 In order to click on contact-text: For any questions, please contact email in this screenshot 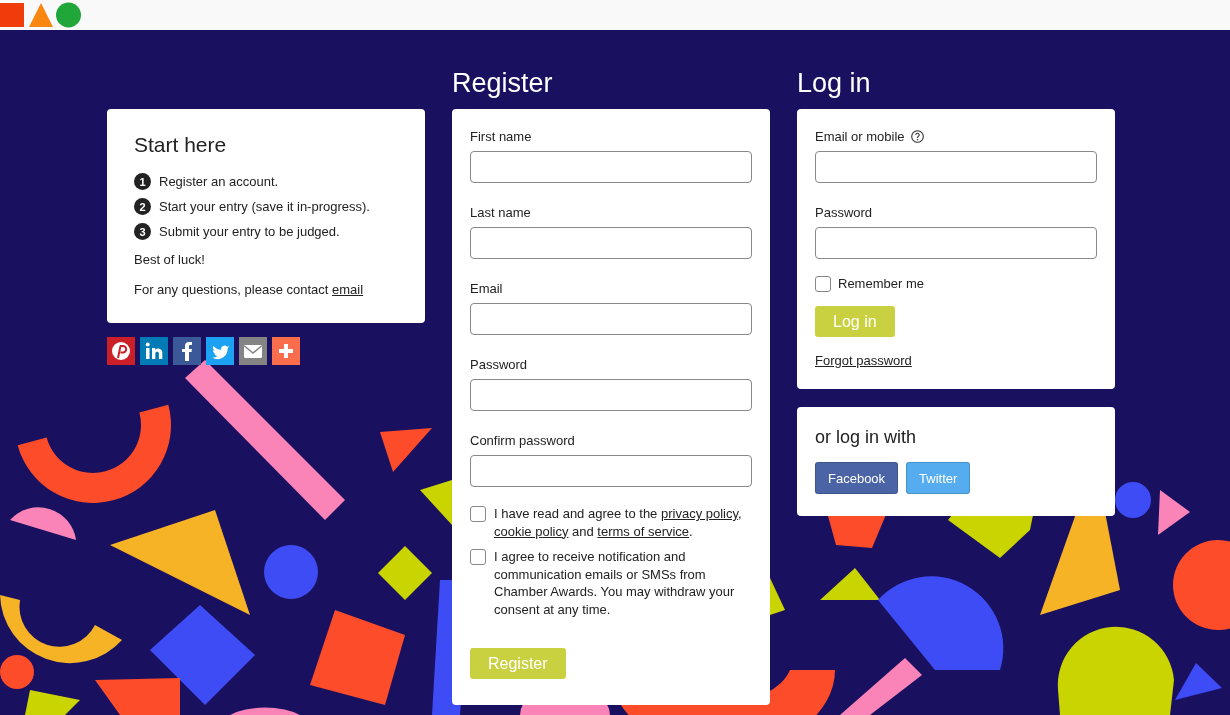, I will do `click(249, 289)`.